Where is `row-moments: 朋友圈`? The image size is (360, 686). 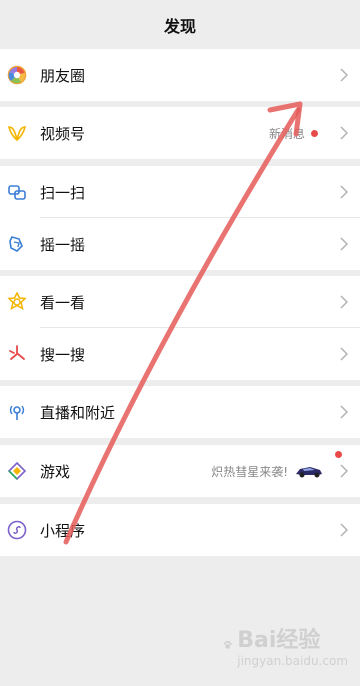 row-moments: 朋友圈 is located at coordinates (180, 75).